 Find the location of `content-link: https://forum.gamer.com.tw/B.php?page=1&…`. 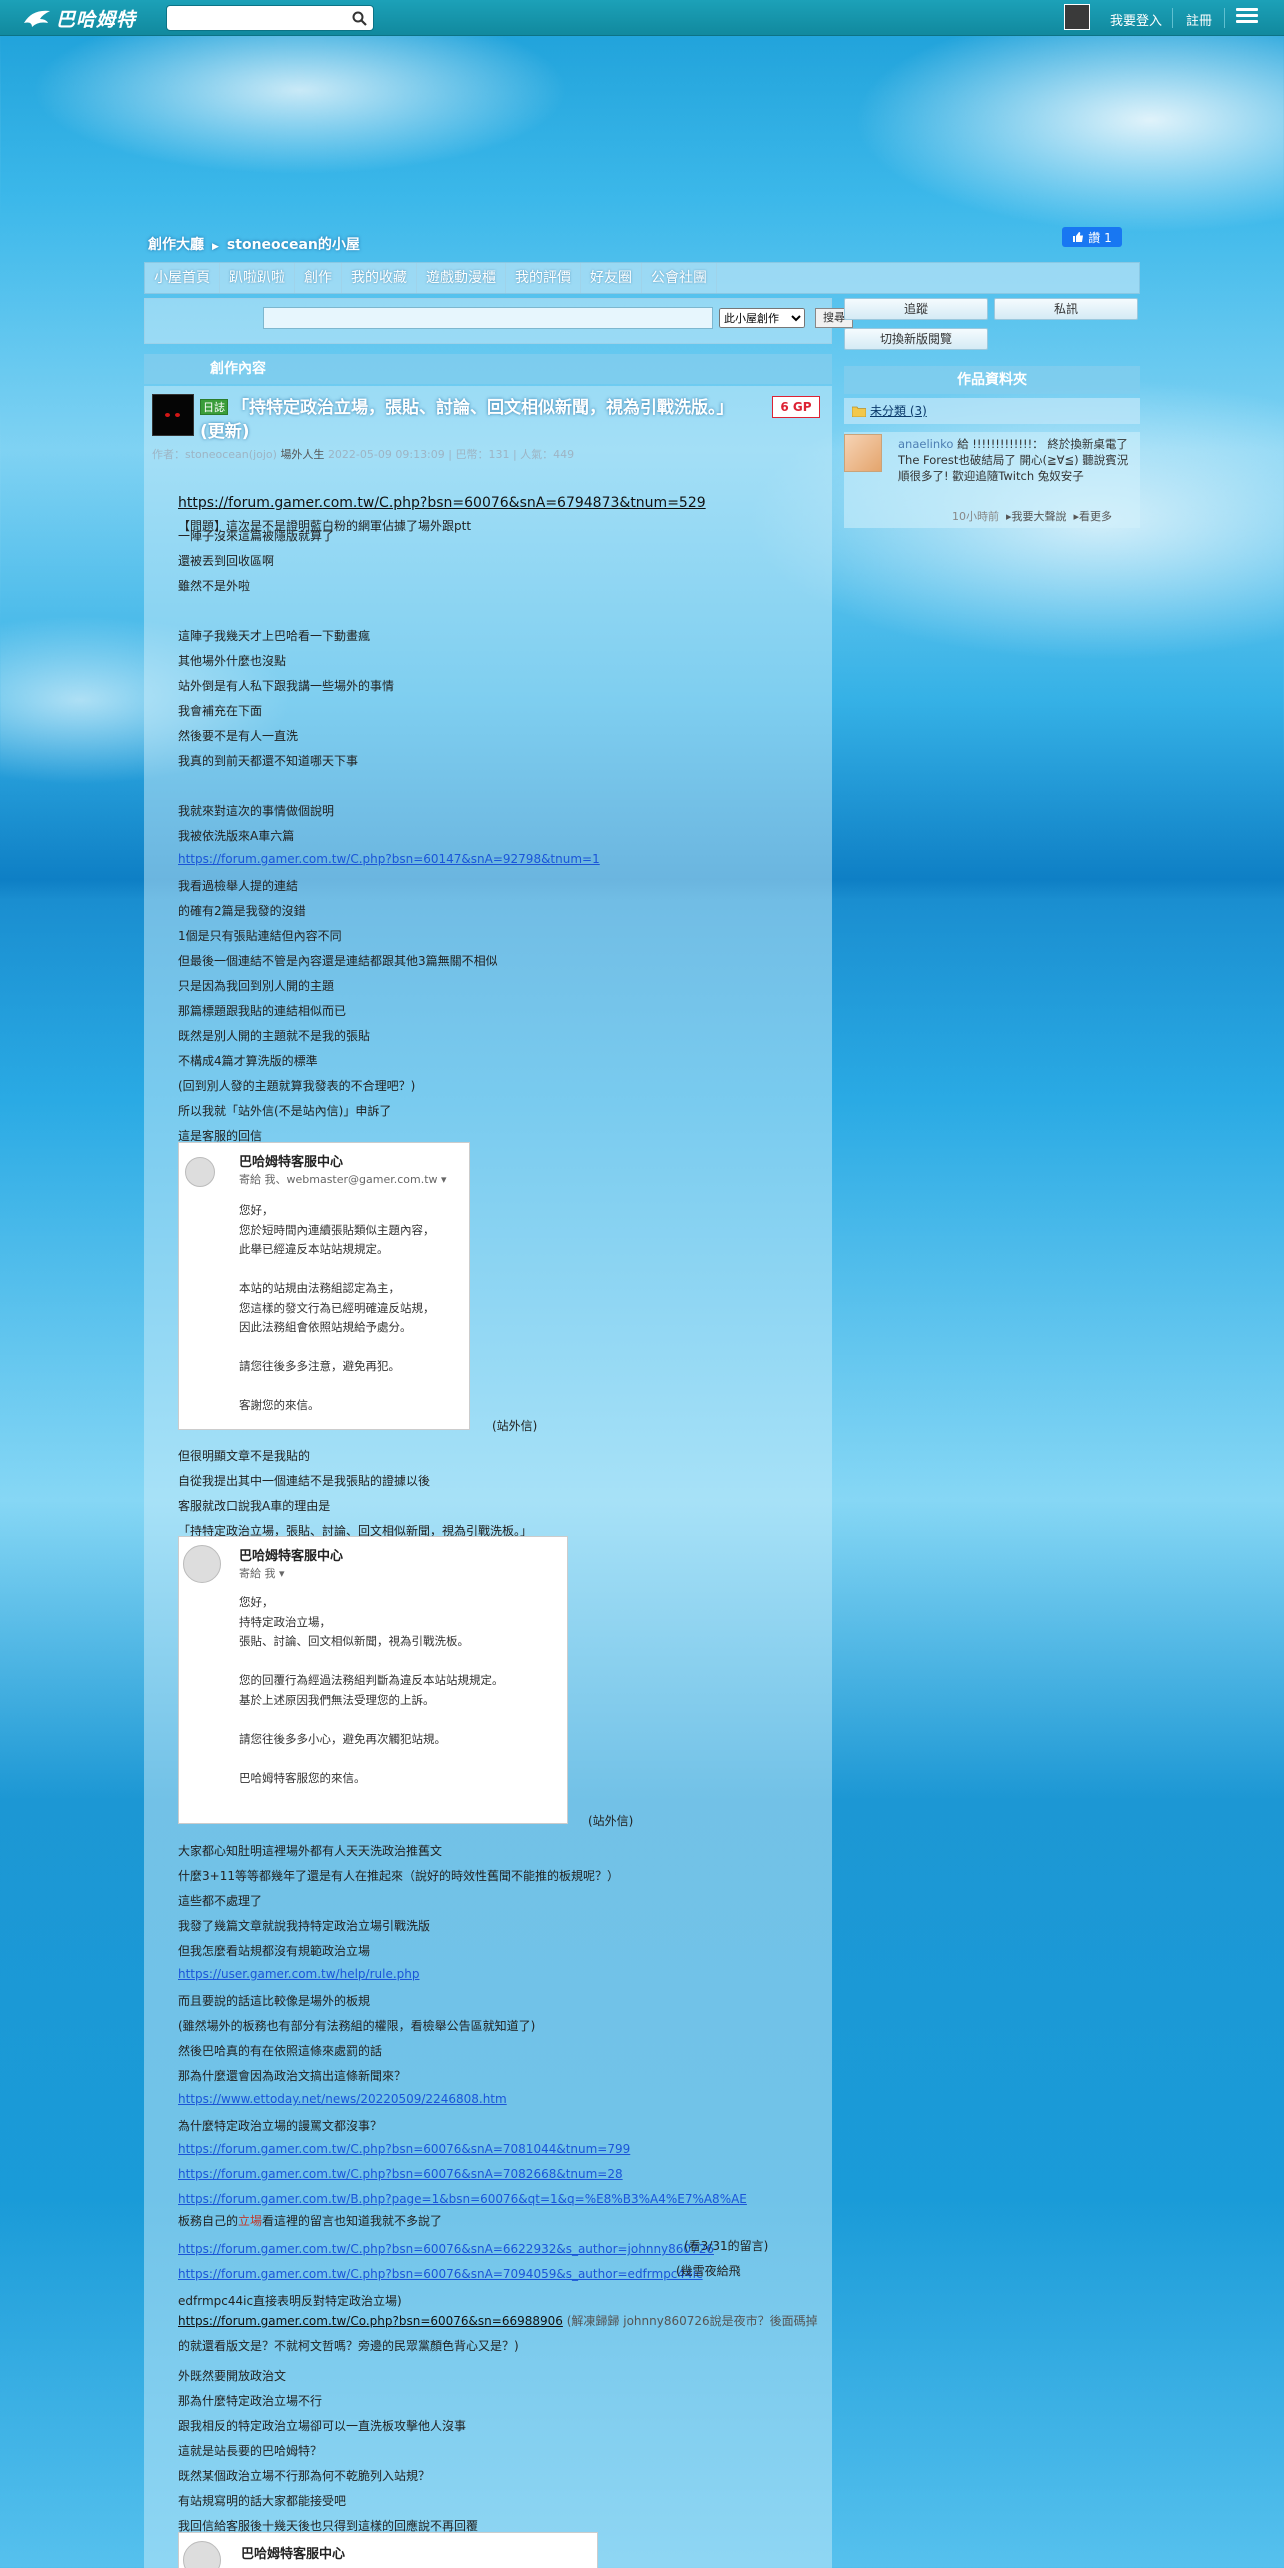

content-link: https://forum.gamer.com.tw/B.php?page=1&… is located at coordinates (462, 2199).